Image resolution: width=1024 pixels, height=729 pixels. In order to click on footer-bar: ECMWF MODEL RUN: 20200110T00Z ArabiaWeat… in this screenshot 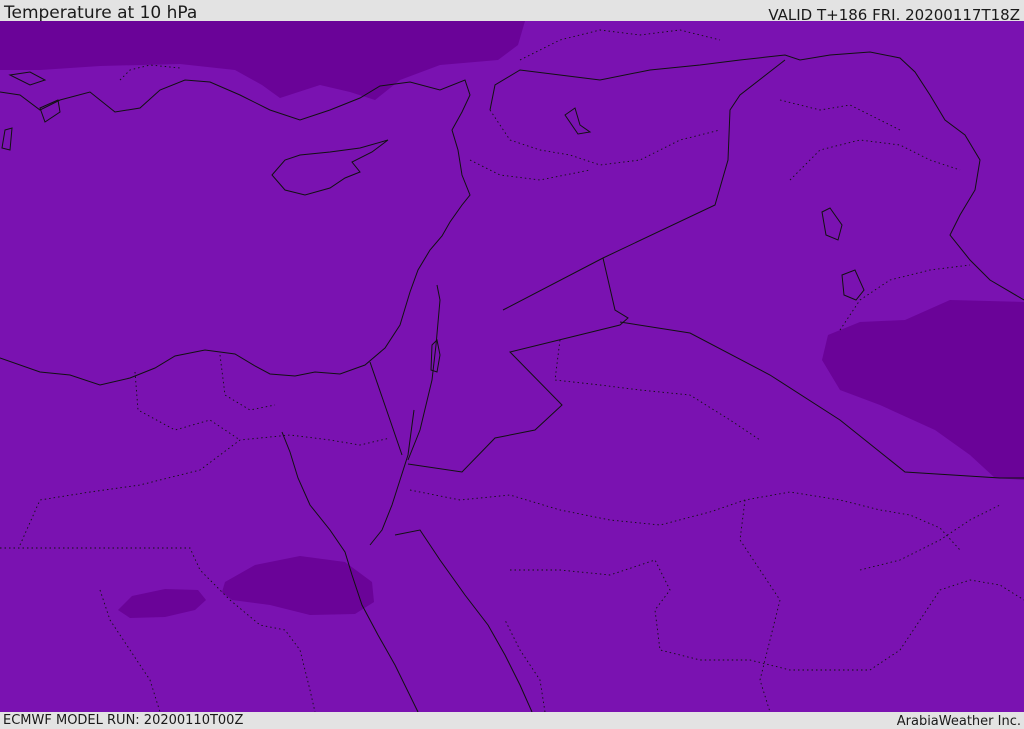, I will do `click(512, 720)`.